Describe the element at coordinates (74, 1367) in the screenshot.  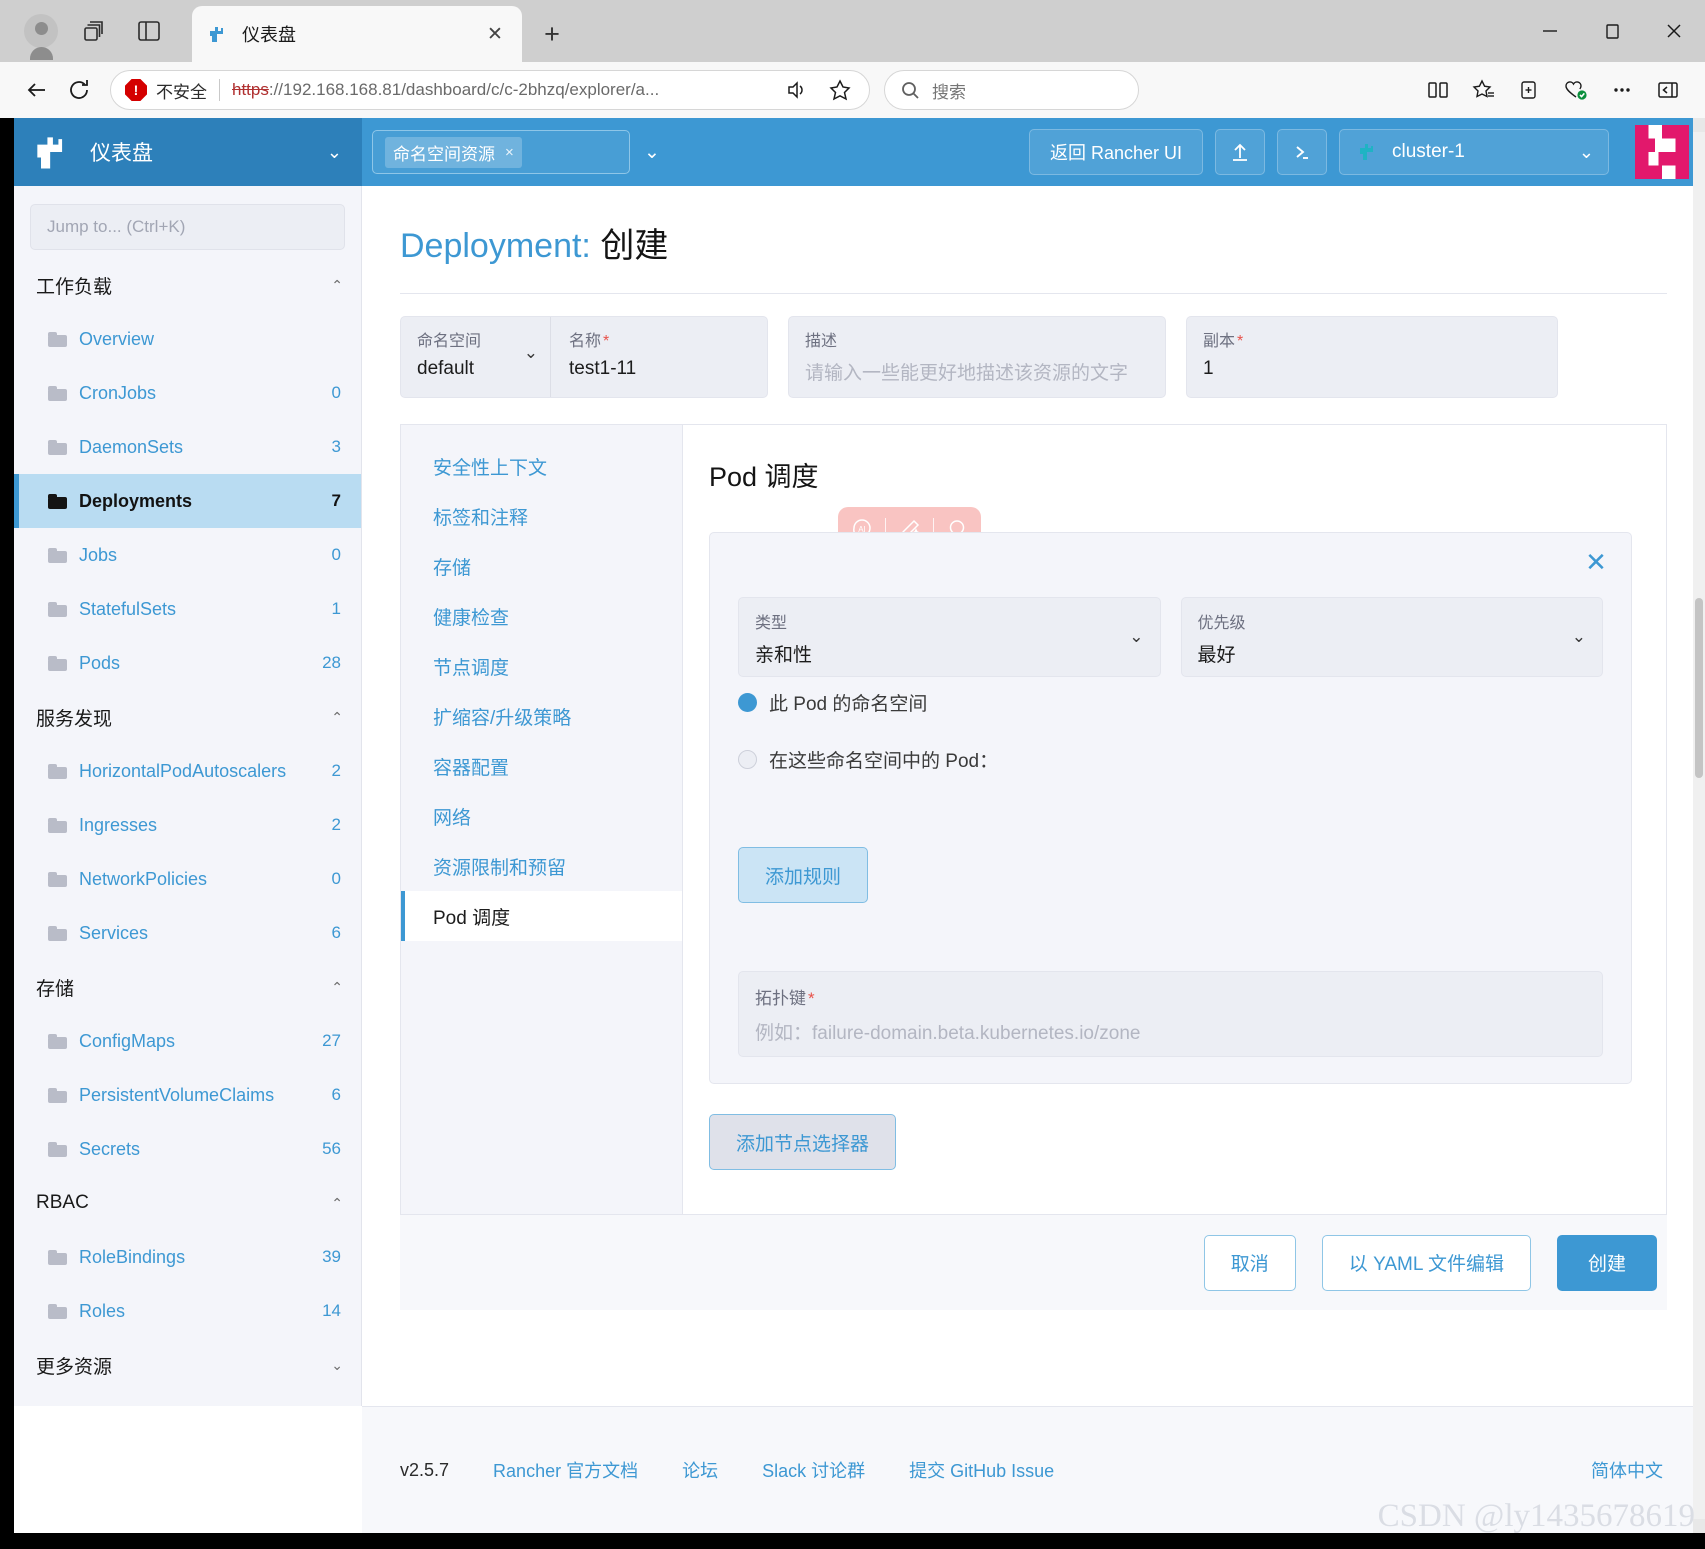
I see `nav-group-label: 更多资源` at that location.